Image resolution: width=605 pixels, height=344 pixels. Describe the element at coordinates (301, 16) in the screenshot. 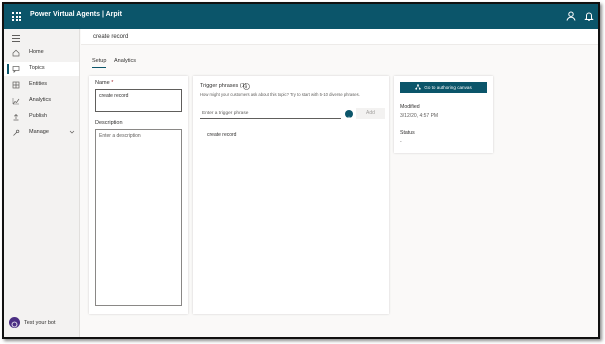

I see `top-bar: Power Virtual Agents | Arpit` at that location.